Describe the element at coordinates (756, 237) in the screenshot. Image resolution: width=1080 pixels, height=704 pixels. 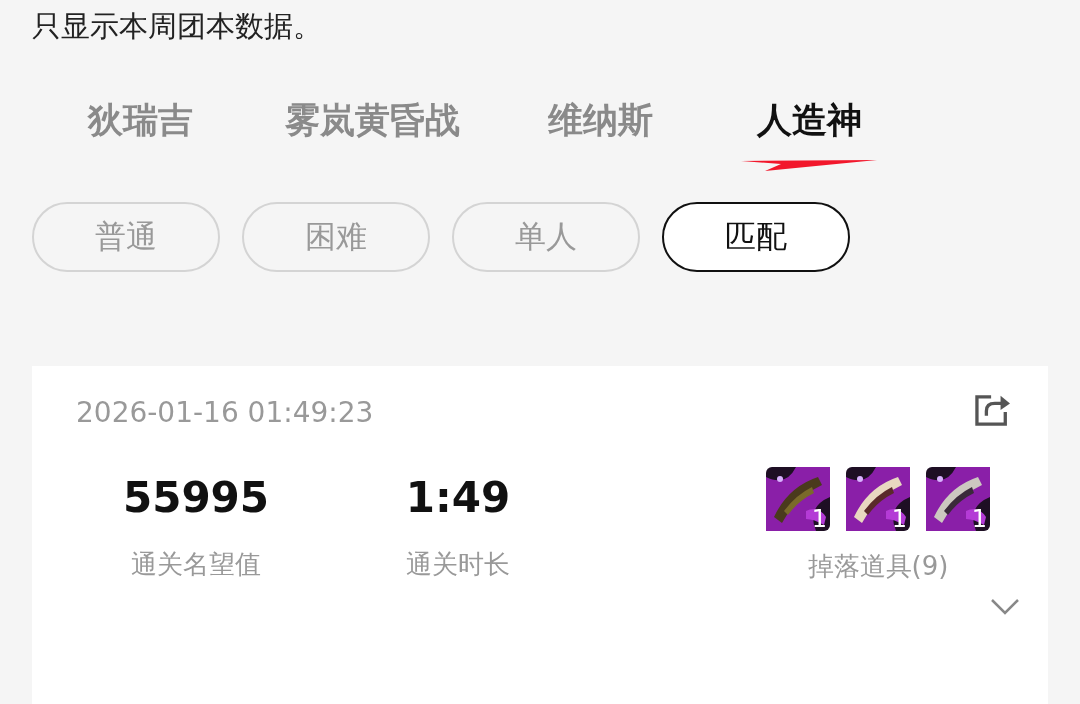
I see `mode-chip: 匹配` at that location.